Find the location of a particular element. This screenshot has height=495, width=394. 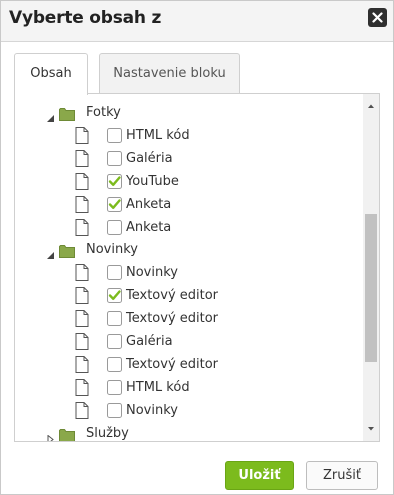

close-button is located at coordinates (377, 17).